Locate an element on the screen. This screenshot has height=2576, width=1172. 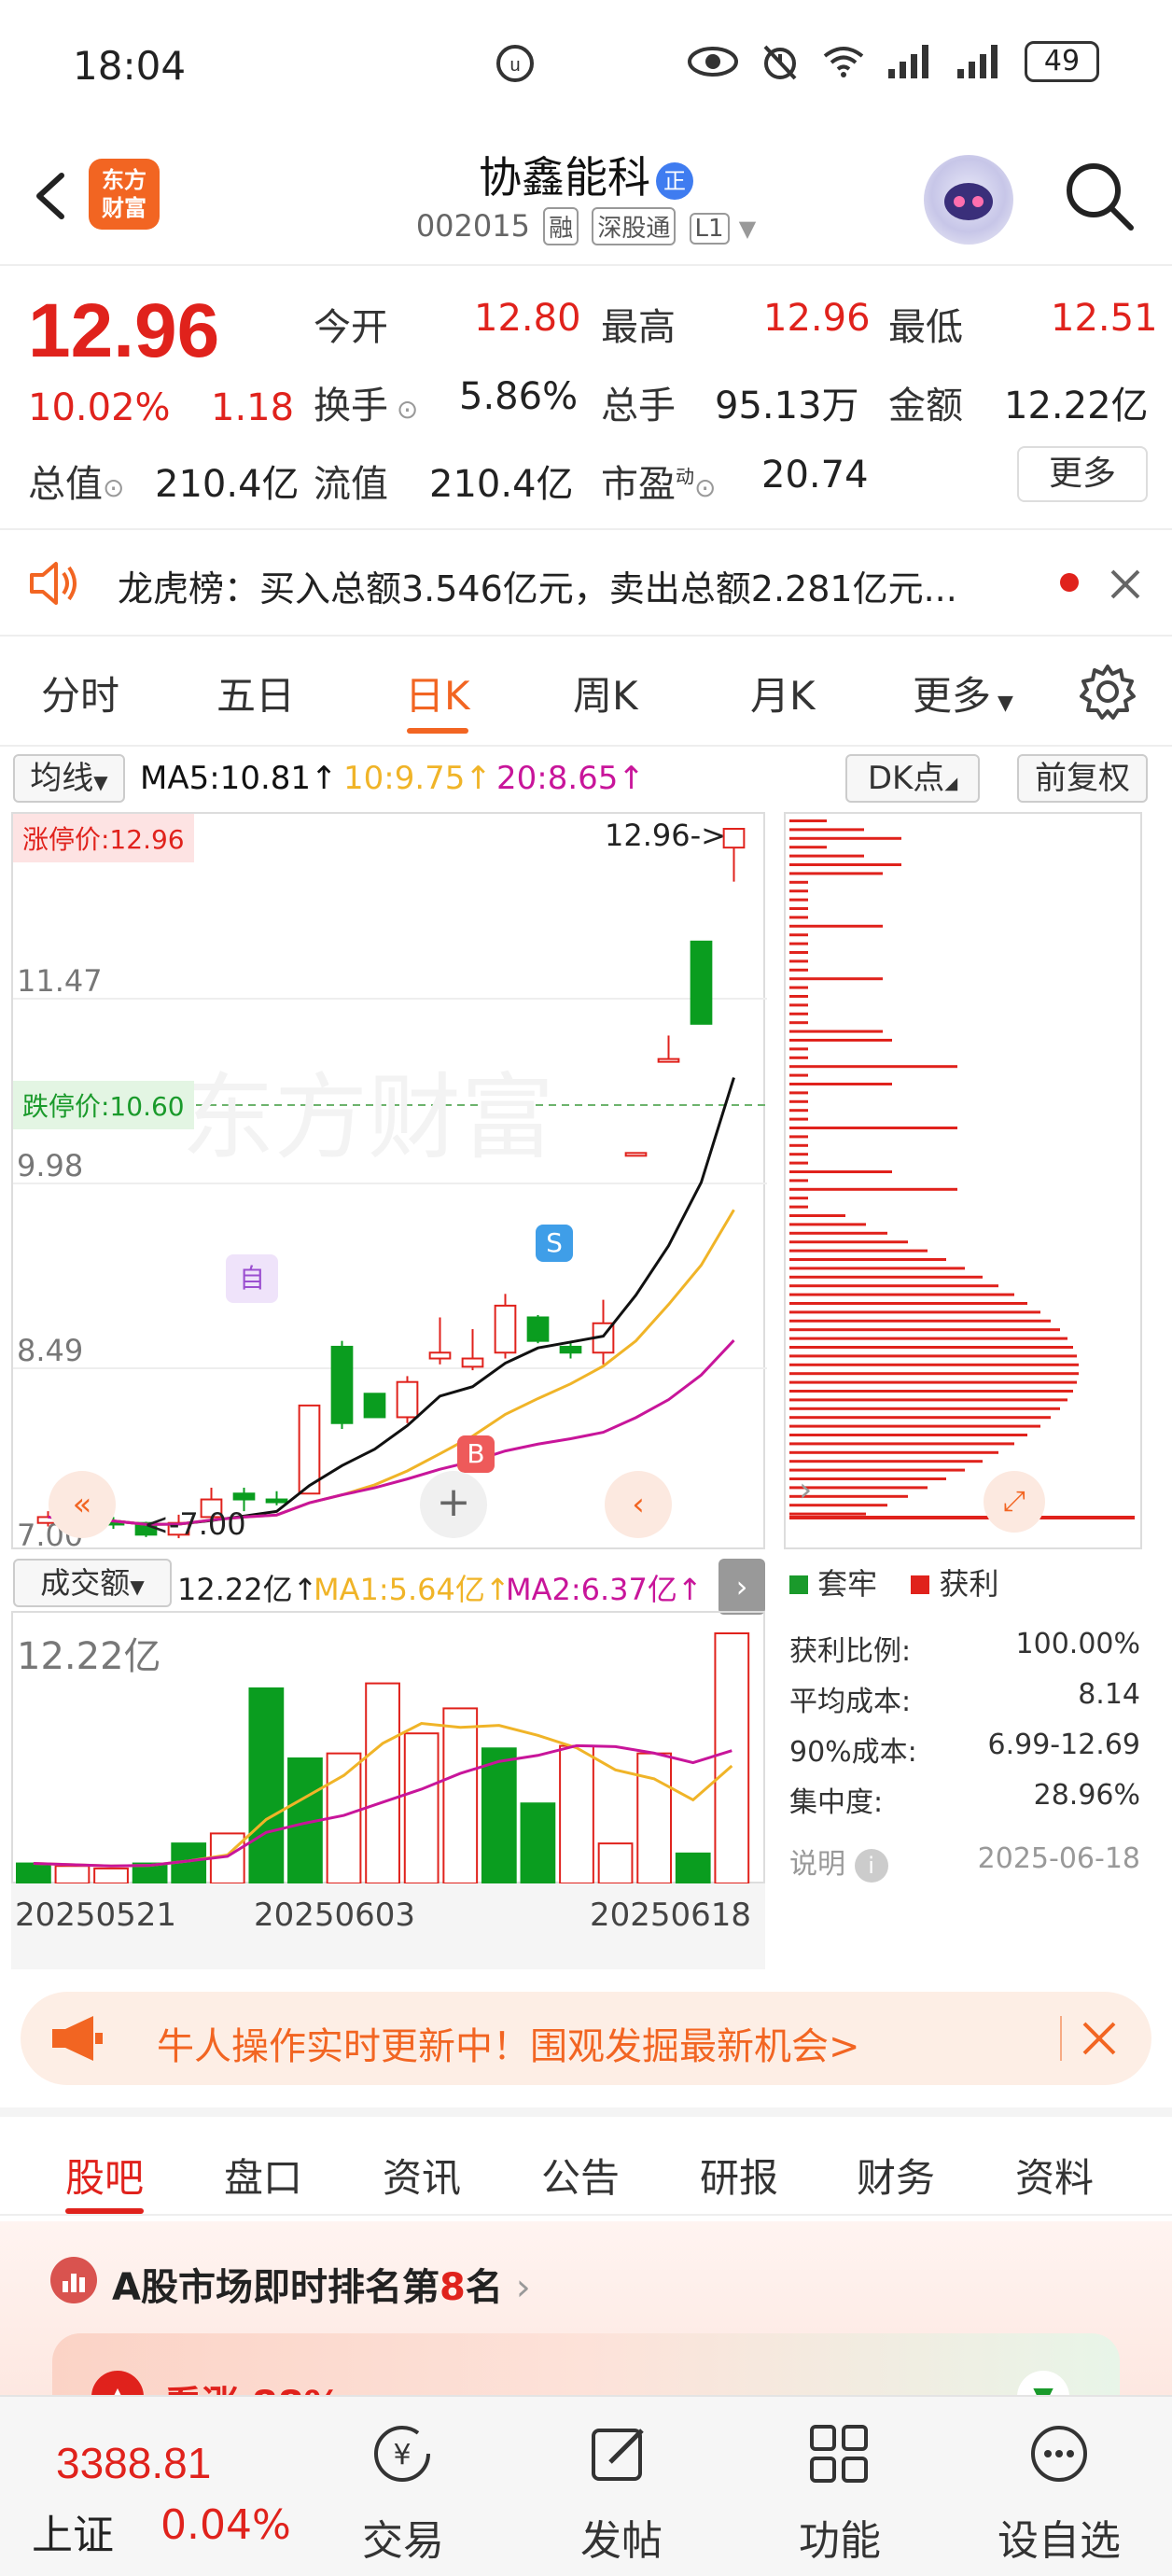
high-value: 12.96 is located at coordinates (817, 318).